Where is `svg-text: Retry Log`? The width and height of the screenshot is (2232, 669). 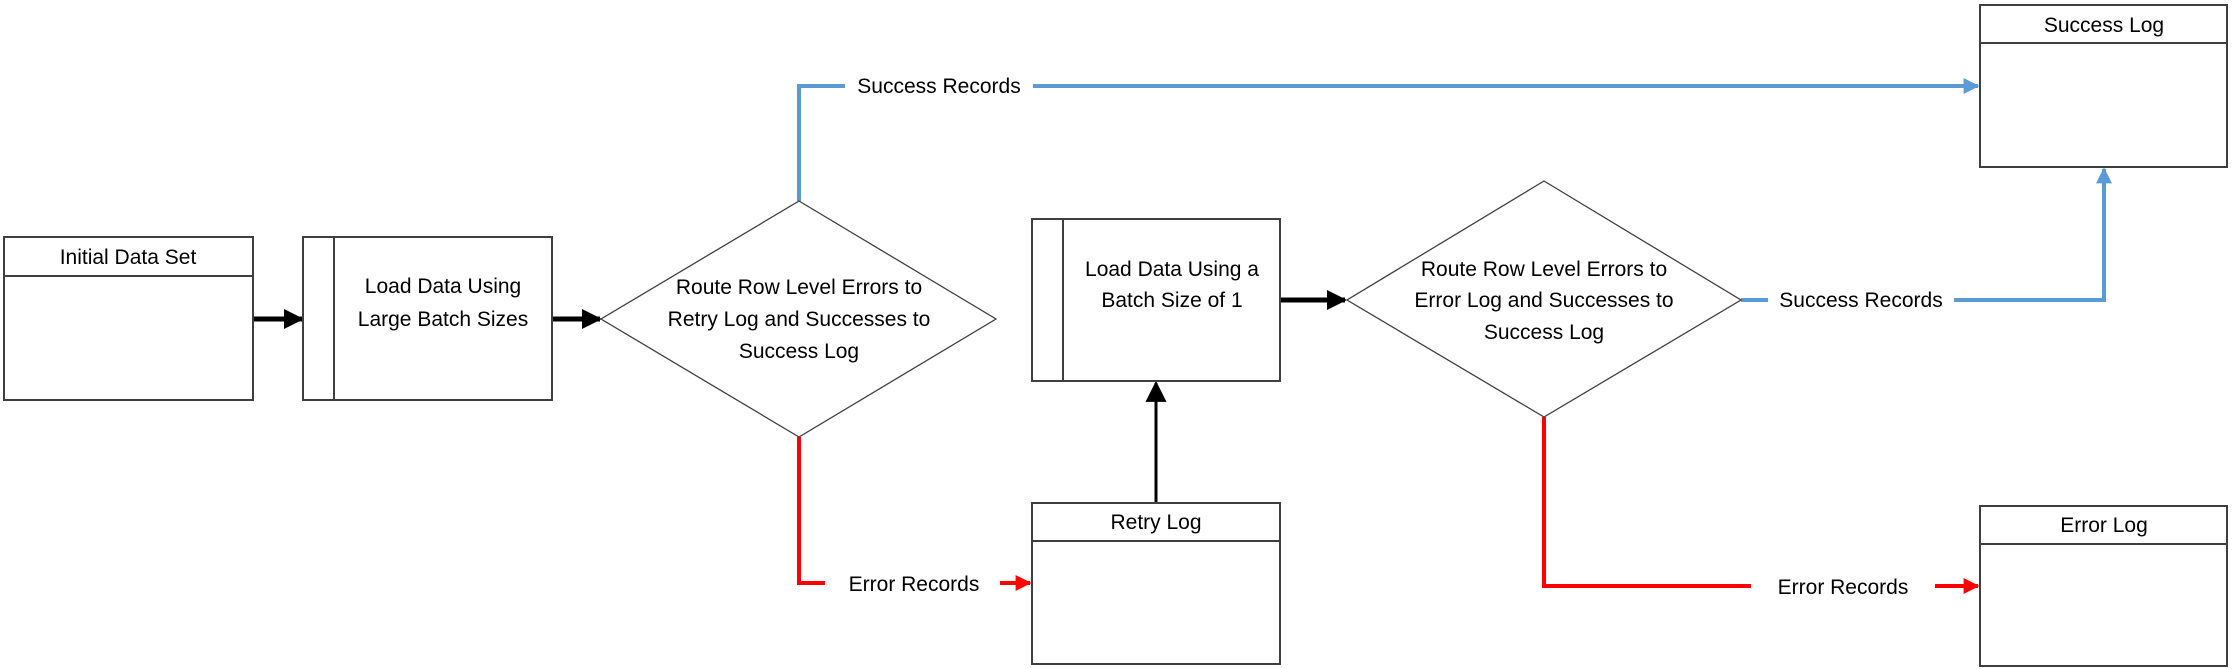 svg-text: Retry Log is located at coordinates (1155, 522).